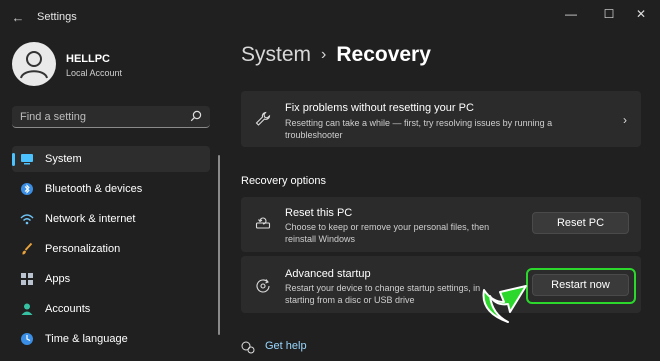  What do you see at coordinates (330, 18) in the screenshot?
I see `title-bar: ← Settings — ☐ ✕` at bounding box center [330, 18].